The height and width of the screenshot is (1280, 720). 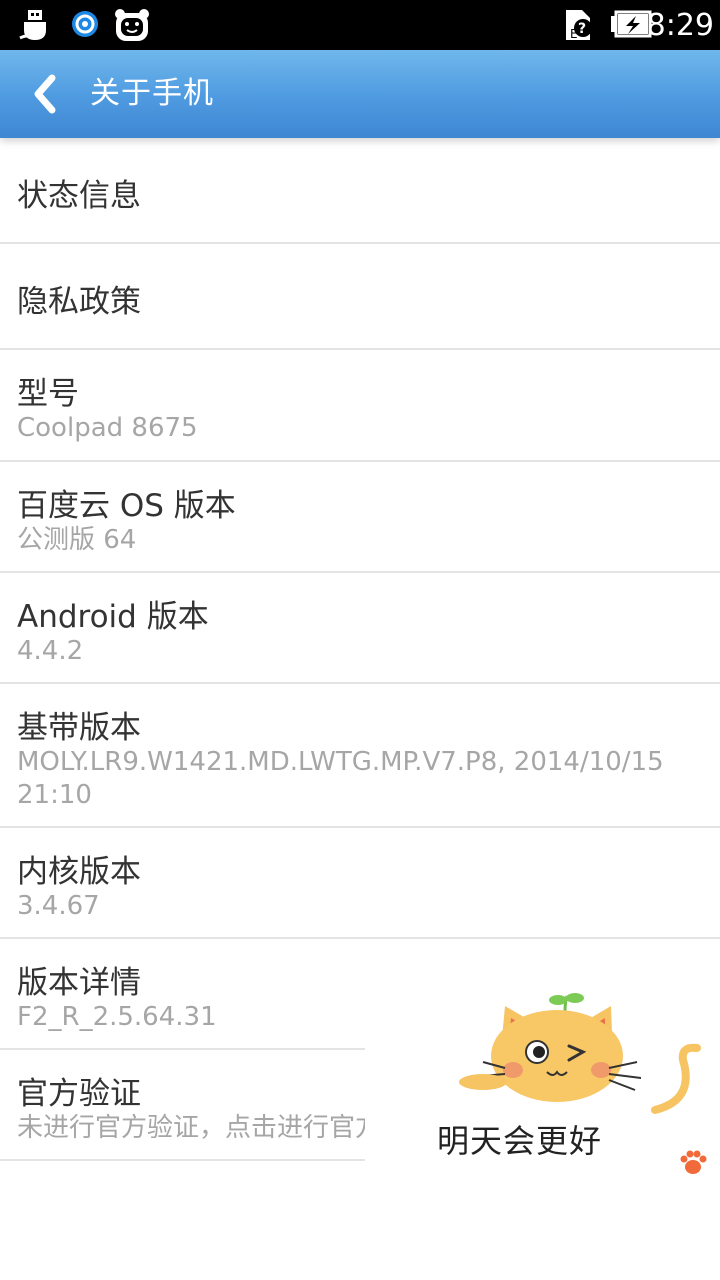 I want to click on status-bar: E ? 8:29, so click(x=360, y=25).